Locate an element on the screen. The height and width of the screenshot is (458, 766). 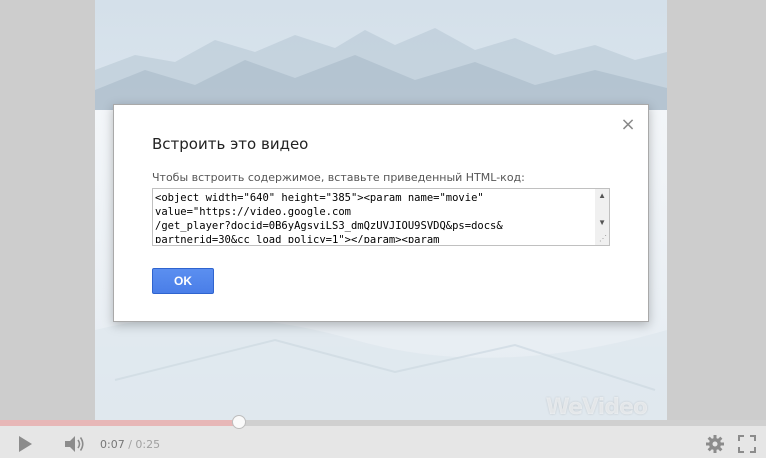
watermark-logo: WeVideo is located at coordinates (596, 407).